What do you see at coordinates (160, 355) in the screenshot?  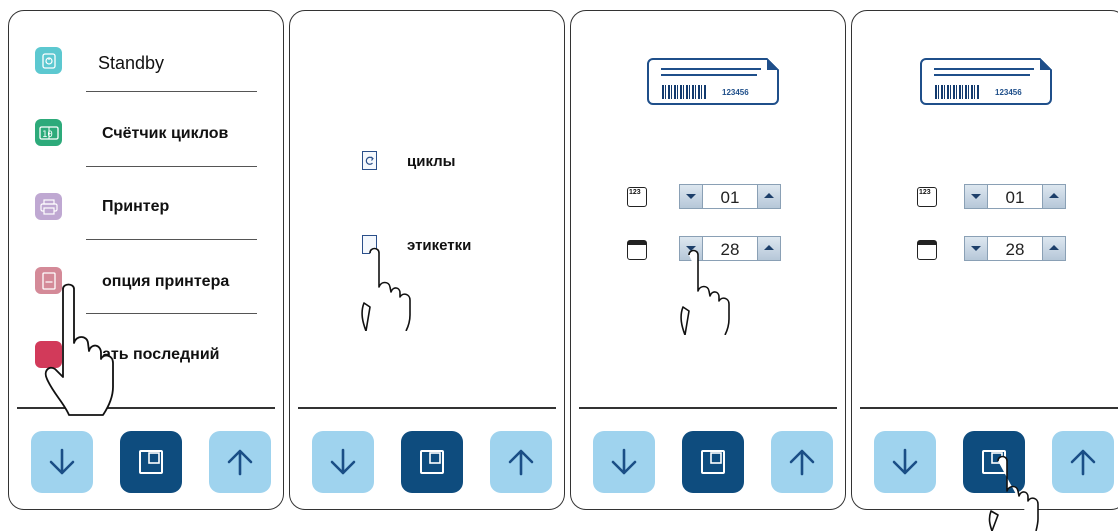 I see `menu-item-print-last: ать последний` at bounding box center [160, 355].